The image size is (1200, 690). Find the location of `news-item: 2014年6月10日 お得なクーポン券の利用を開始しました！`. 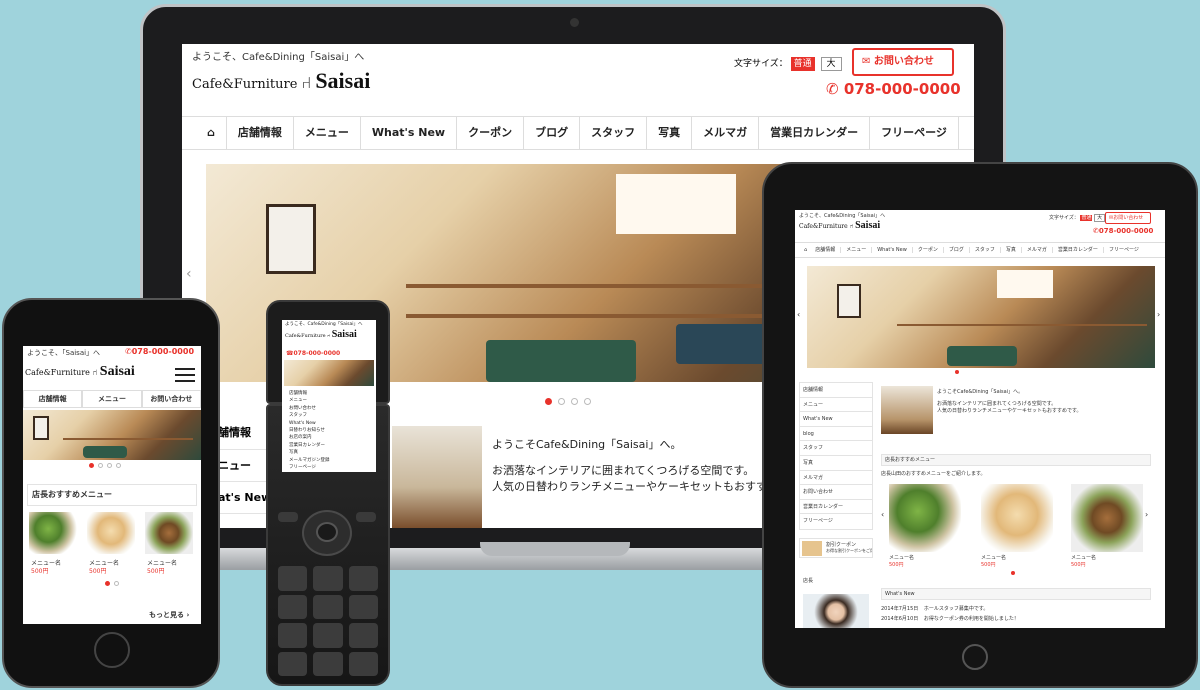

news-item: 2014年6月10日 お得なクーポン券の利用を開始しました！ is located at coordinates (950, 618).